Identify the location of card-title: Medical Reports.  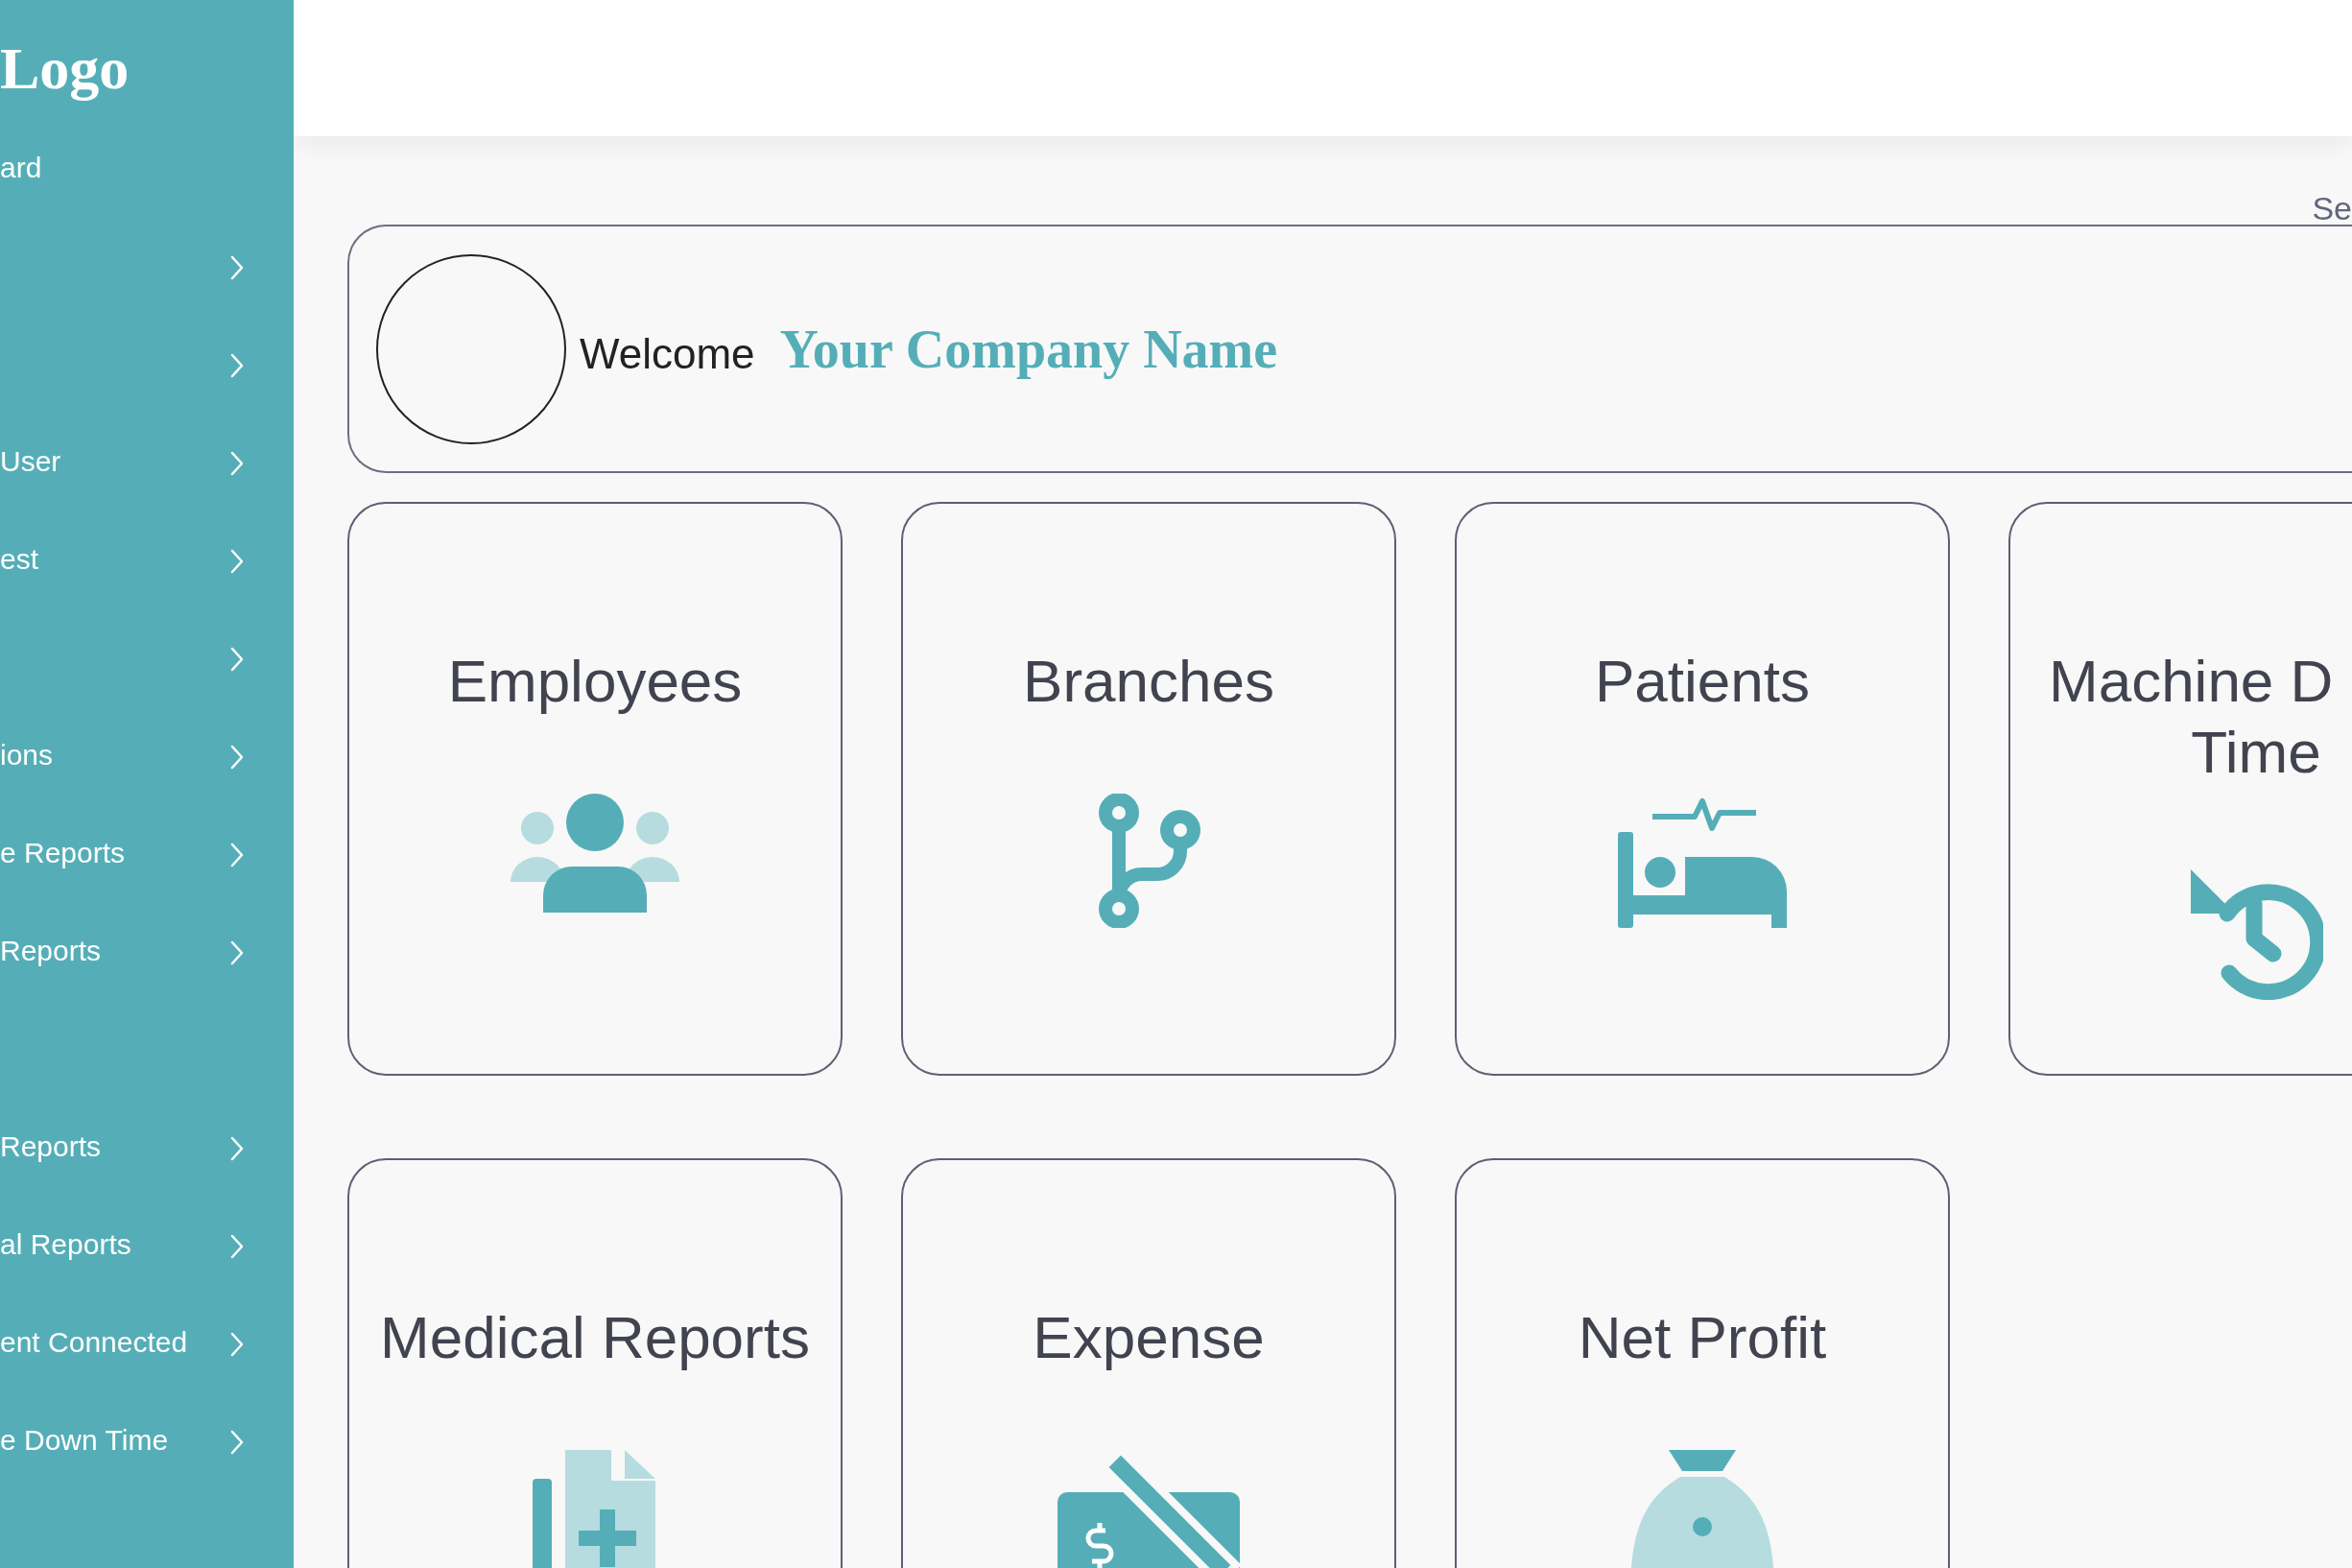
(595, 1337).